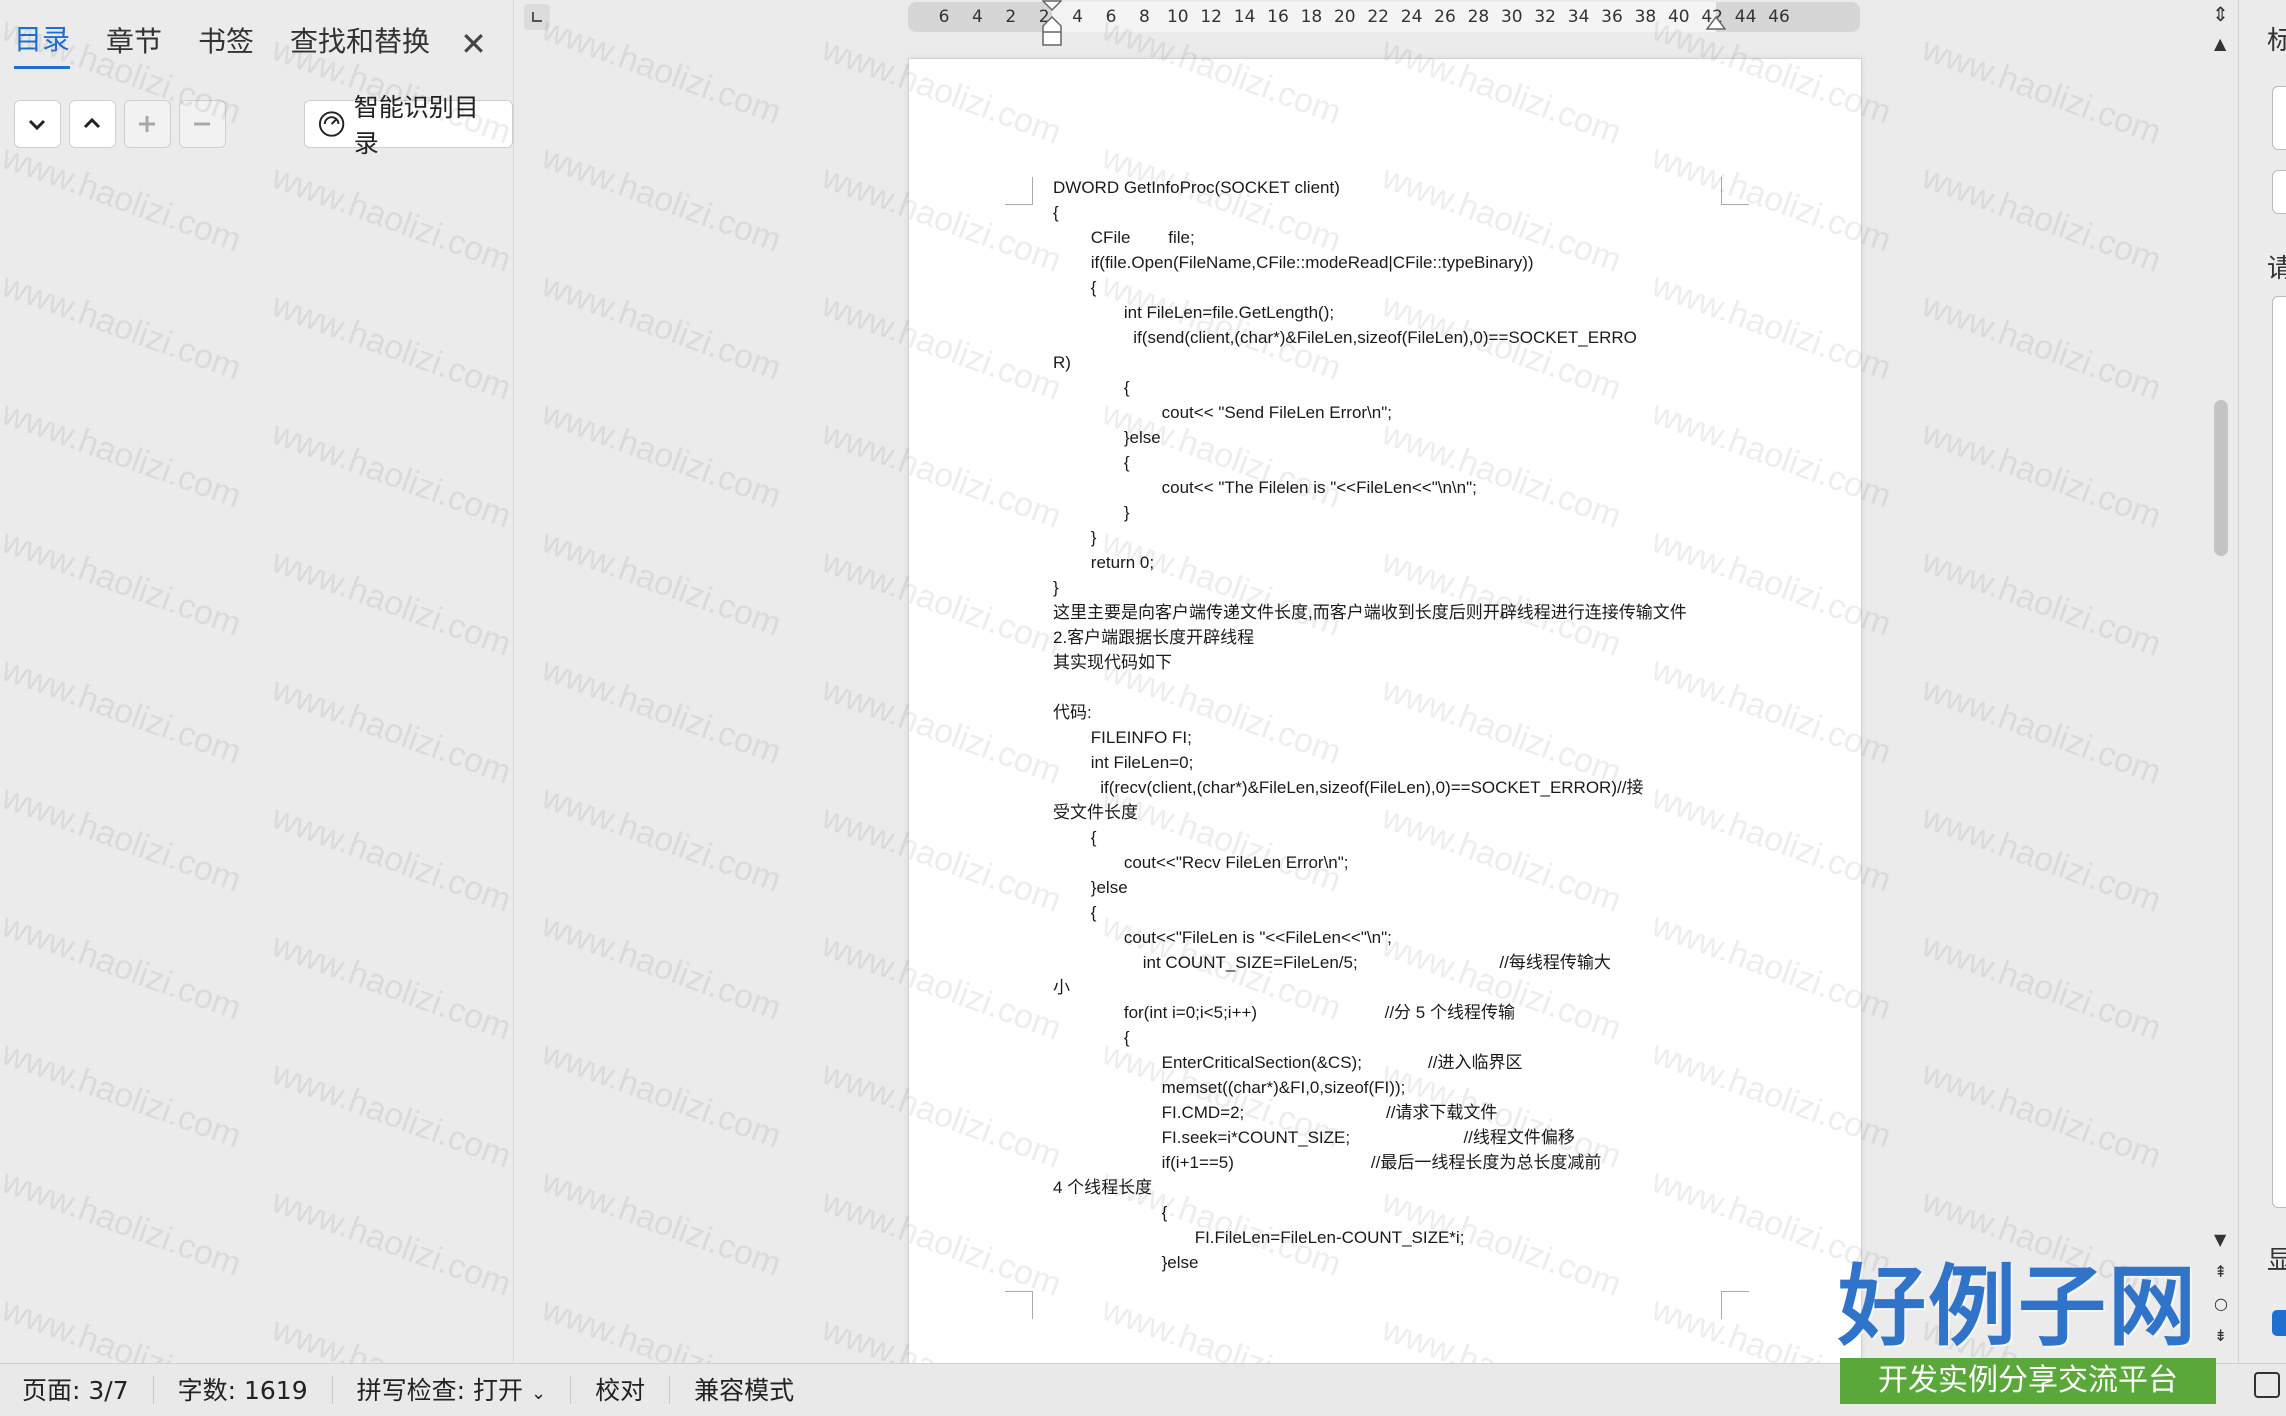 This screenshot has width=2286, height=1416. I want to click on tab-toc: 目录, so click(42, 43).